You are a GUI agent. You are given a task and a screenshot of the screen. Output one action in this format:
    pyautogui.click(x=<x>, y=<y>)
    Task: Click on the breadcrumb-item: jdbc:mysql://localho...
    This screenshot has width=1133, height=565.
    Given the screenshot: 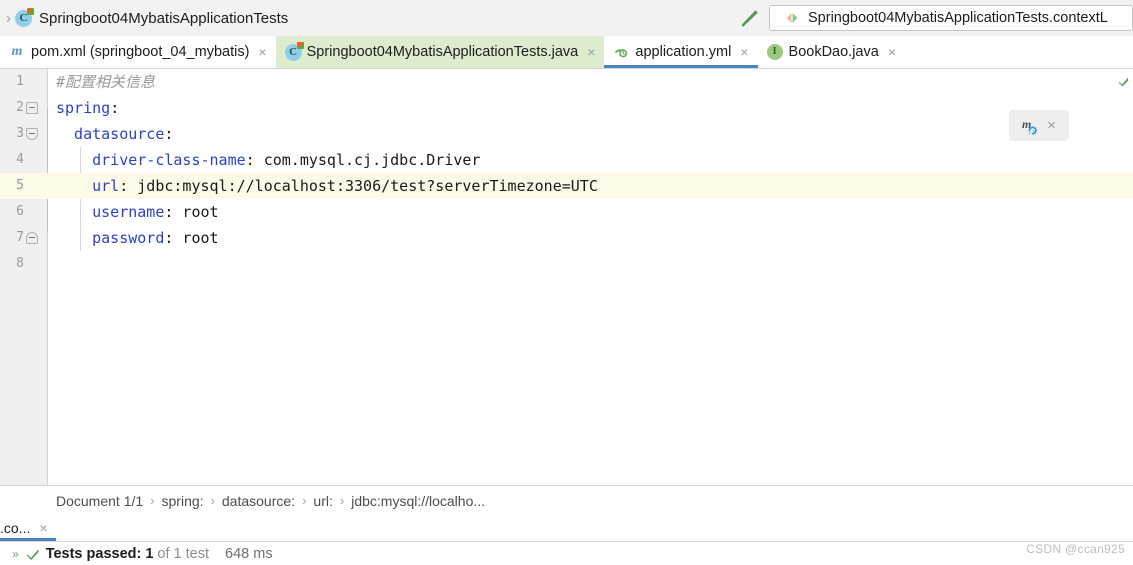 What is the action you would take?
    pyautogui.click(x=418, y=501)
    